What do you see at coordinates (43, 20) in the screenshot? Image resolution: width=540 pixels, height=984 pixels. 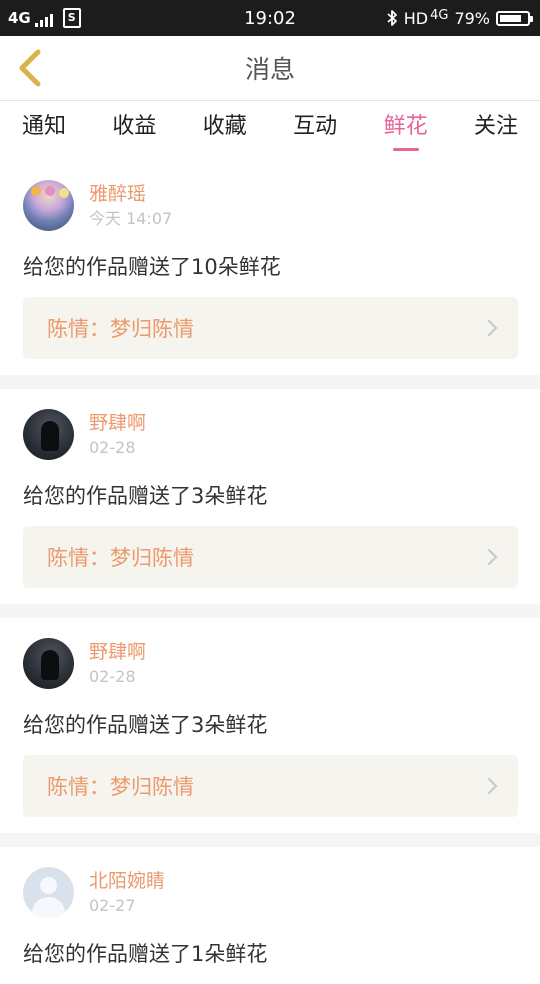 I see `signal-bars-icon` at bounding box center [43, 20].